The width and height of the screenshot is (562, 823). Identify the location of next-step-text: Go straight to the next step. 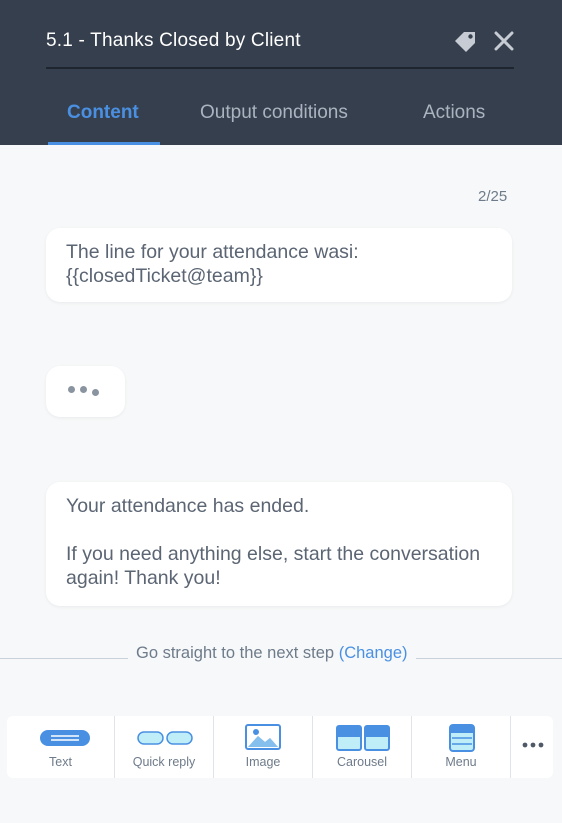
(235, 653).